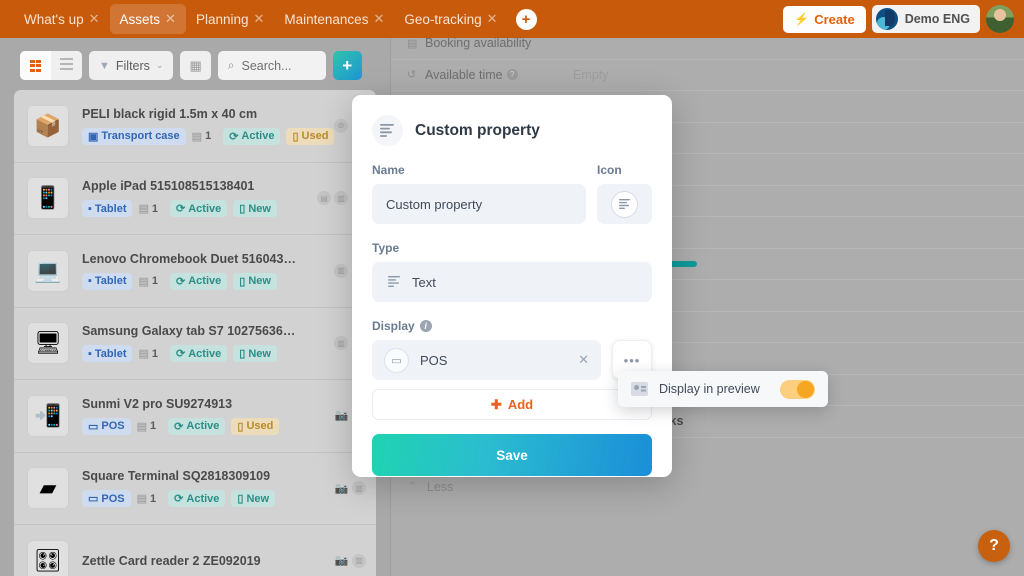 The width and height of the screenshot is (1024, 576). What do you see at coordinates (315, 136) in the screenshot?
I see `condition-label: Used` at bounding box center [315, 136].